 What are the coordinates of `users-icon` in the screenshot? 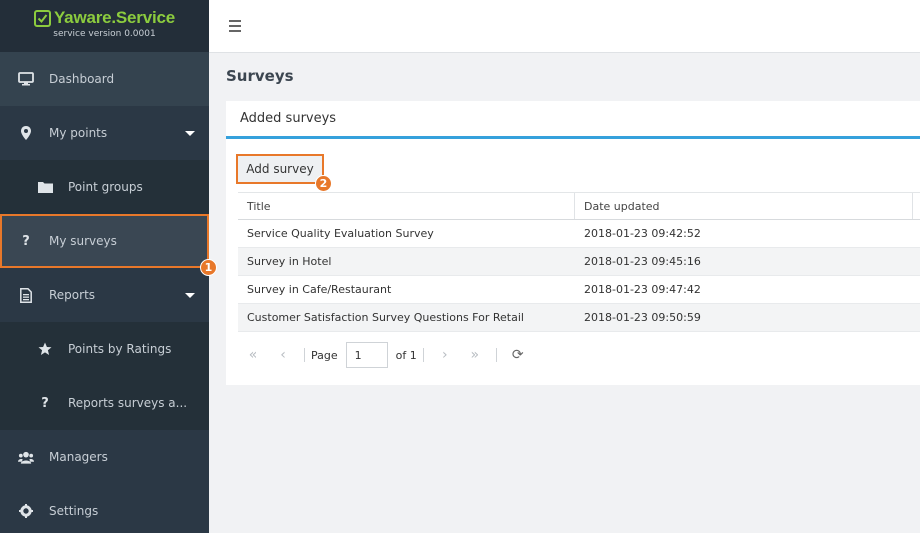 It's located at (26, 457).